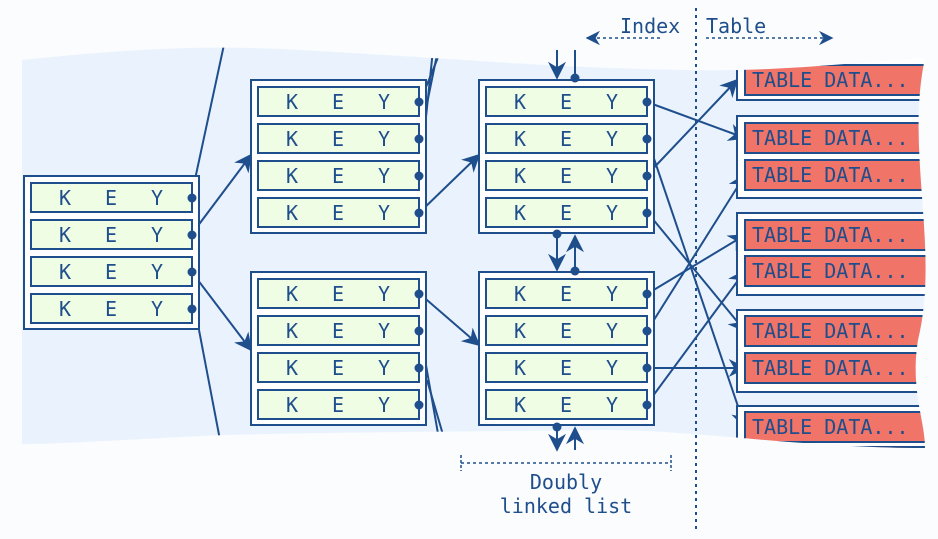 This screenshot has width=938, height=539. Describe the element at coordinates (566, 482) in the screenshot. I see `doubly-linked-list-label-line1: Doubly` at that location.